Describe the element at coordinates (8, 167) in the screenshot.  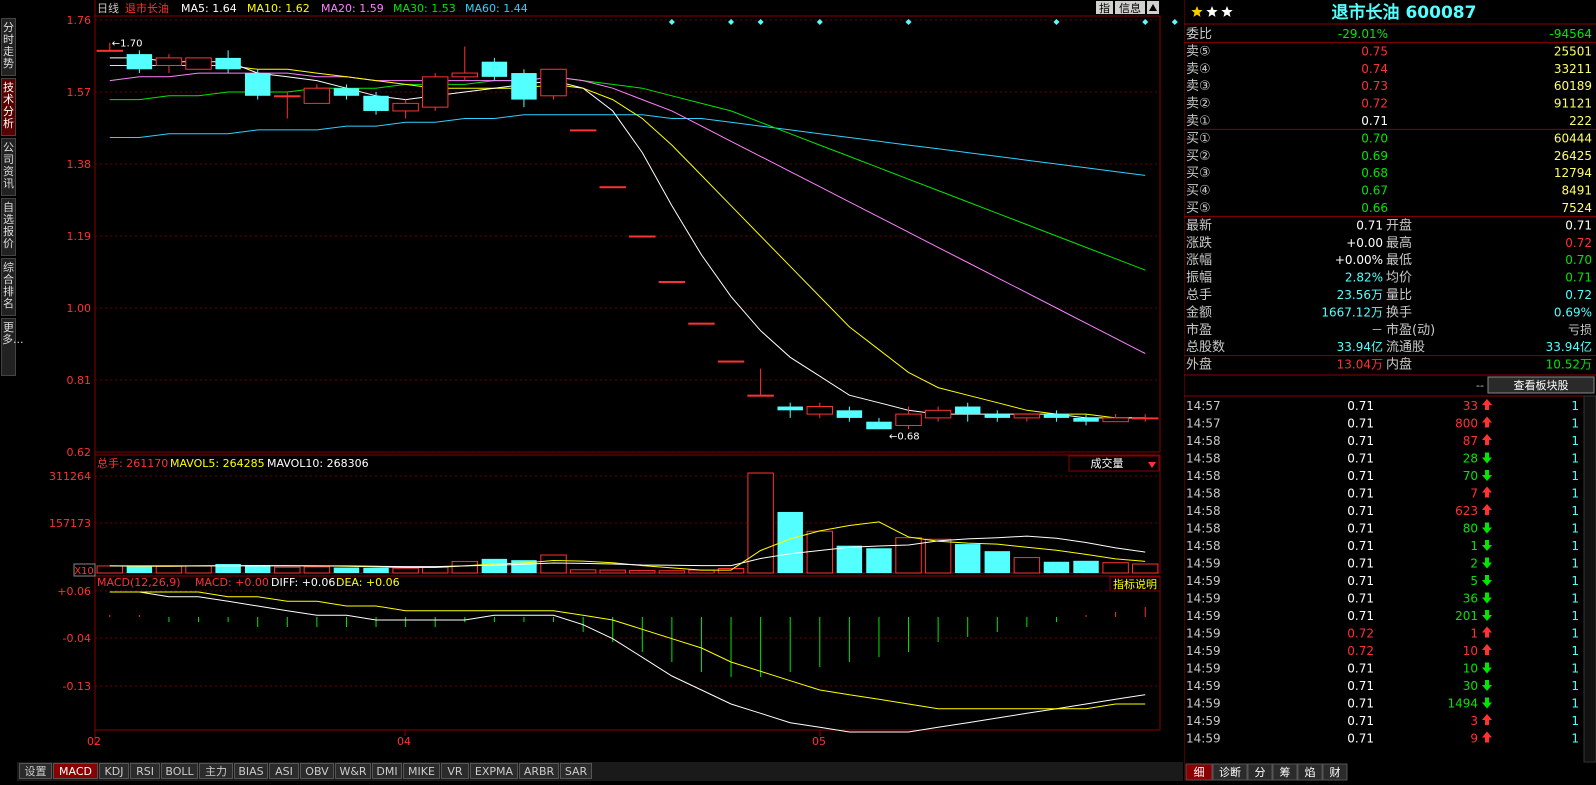
I see `sidebar-tab-2: 公司资讯` at that location.